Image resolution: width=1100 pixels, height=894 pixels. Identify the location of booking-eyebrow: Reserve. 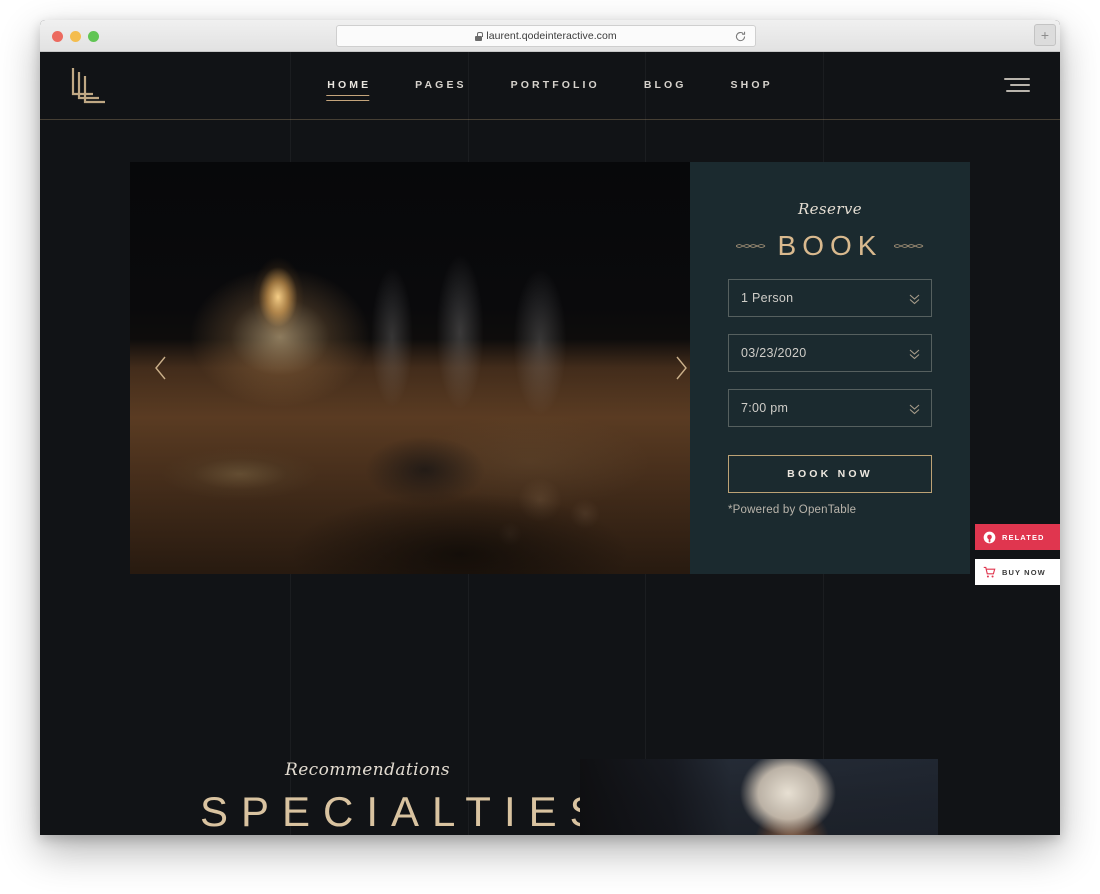
(830, 209).